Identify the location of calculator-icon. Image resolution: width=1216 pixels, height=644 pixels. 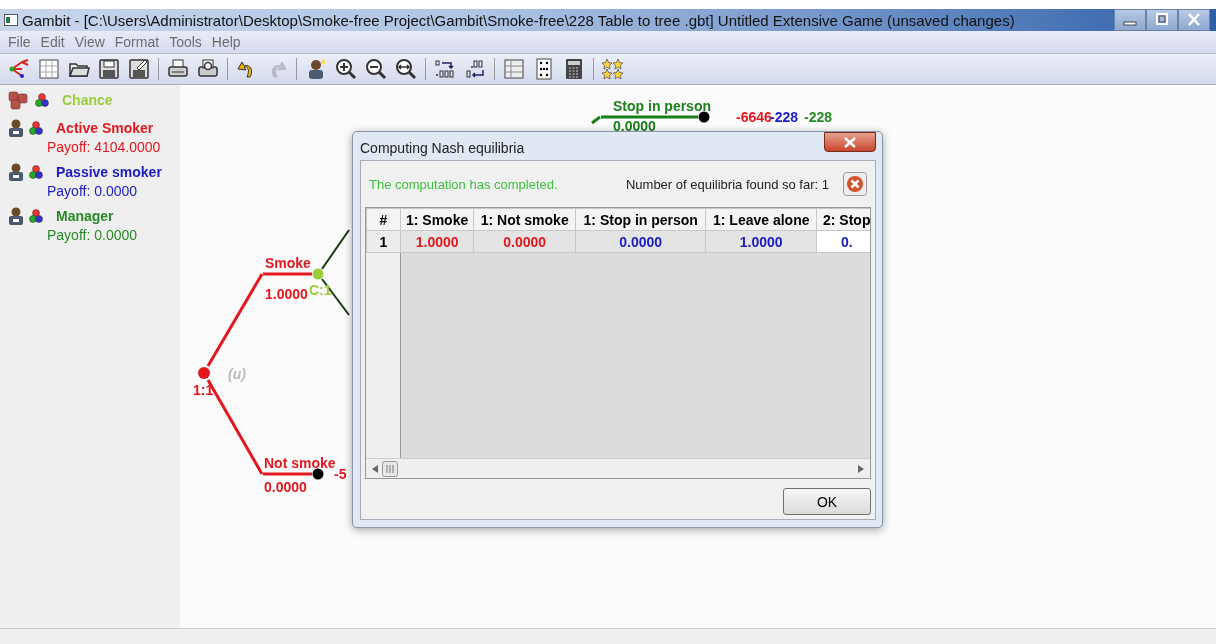
(574, 69).